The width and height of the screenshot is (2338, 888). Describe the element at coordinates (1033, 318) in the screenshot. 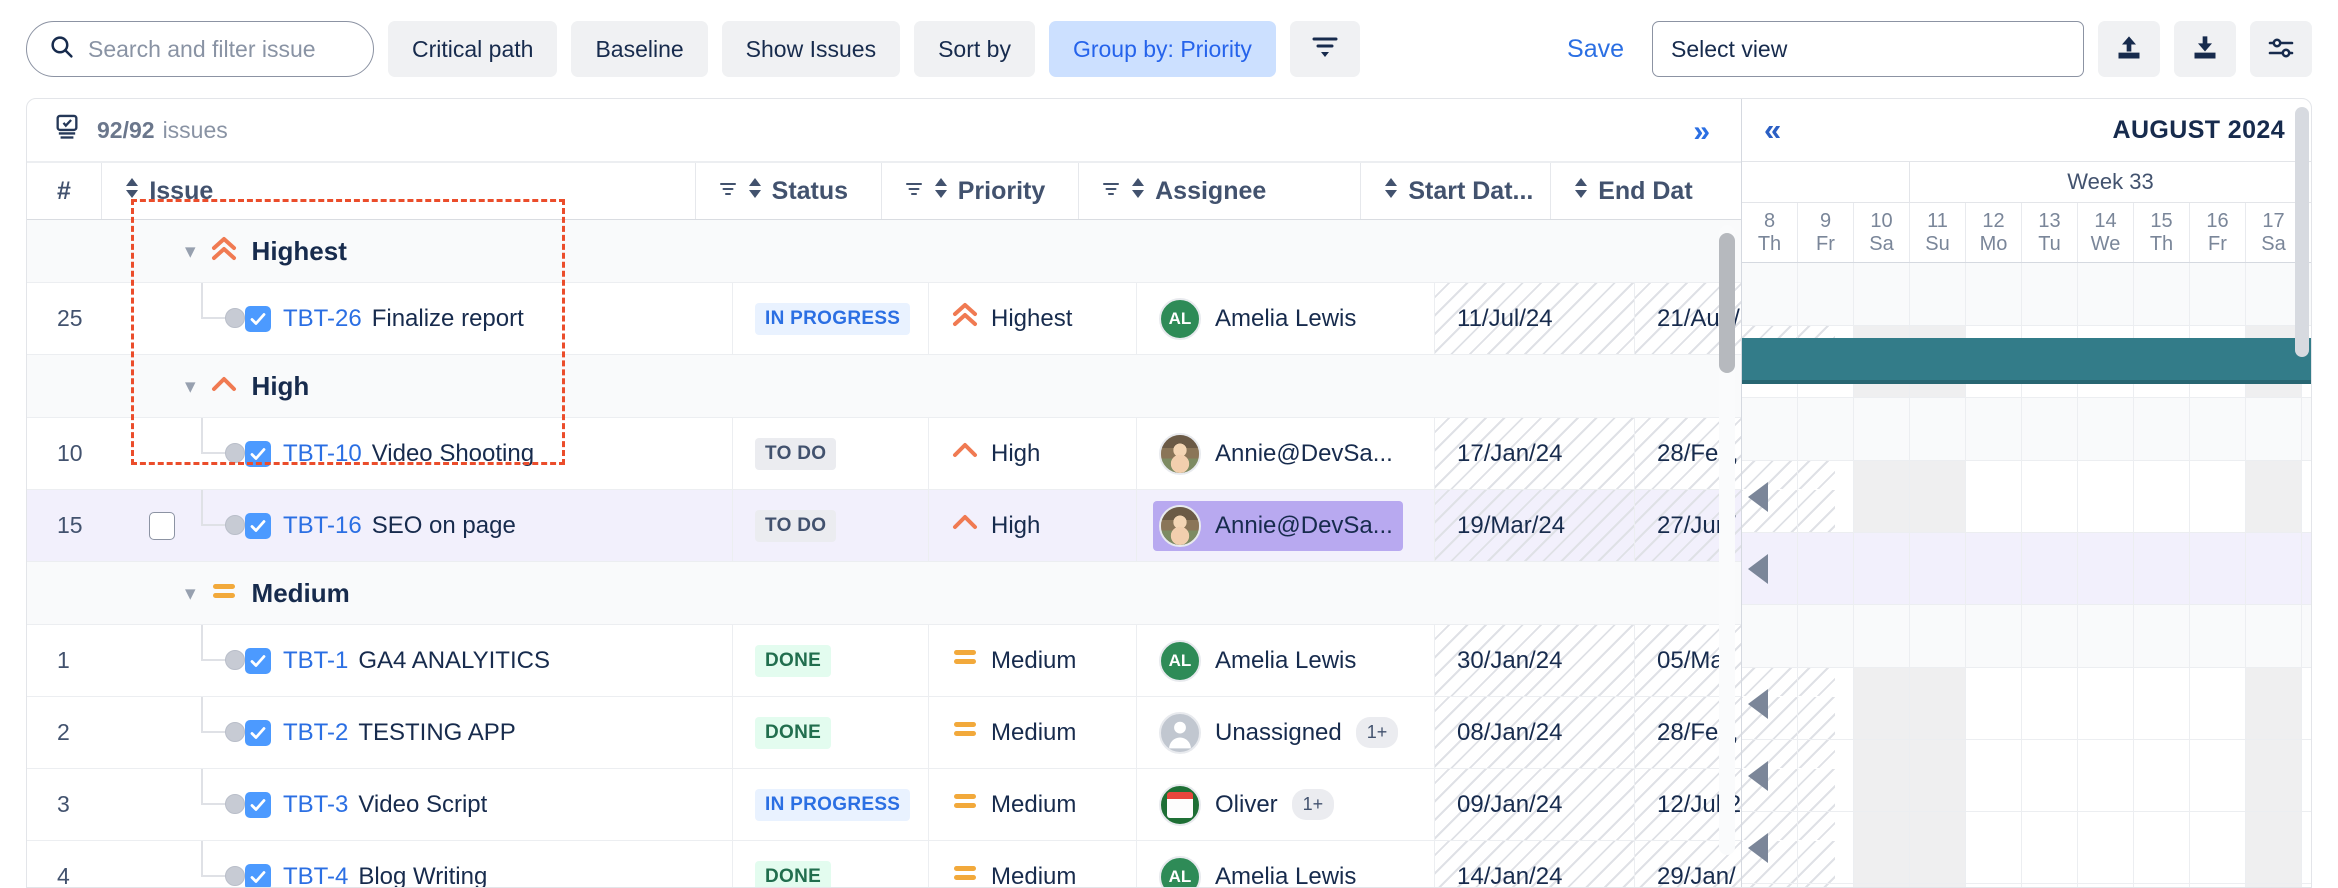

I see `priority-cell: Highest` at that location.